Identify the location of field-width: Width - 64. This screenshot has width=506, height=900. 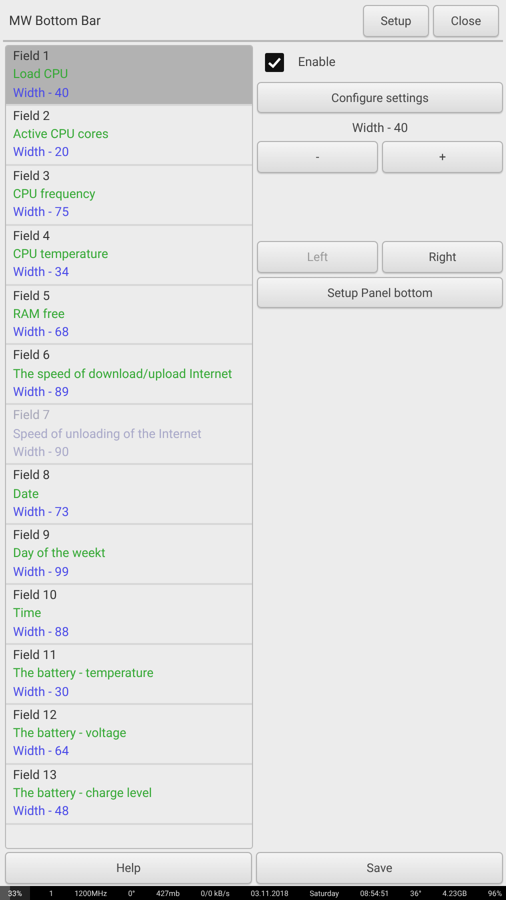
(41, 752).